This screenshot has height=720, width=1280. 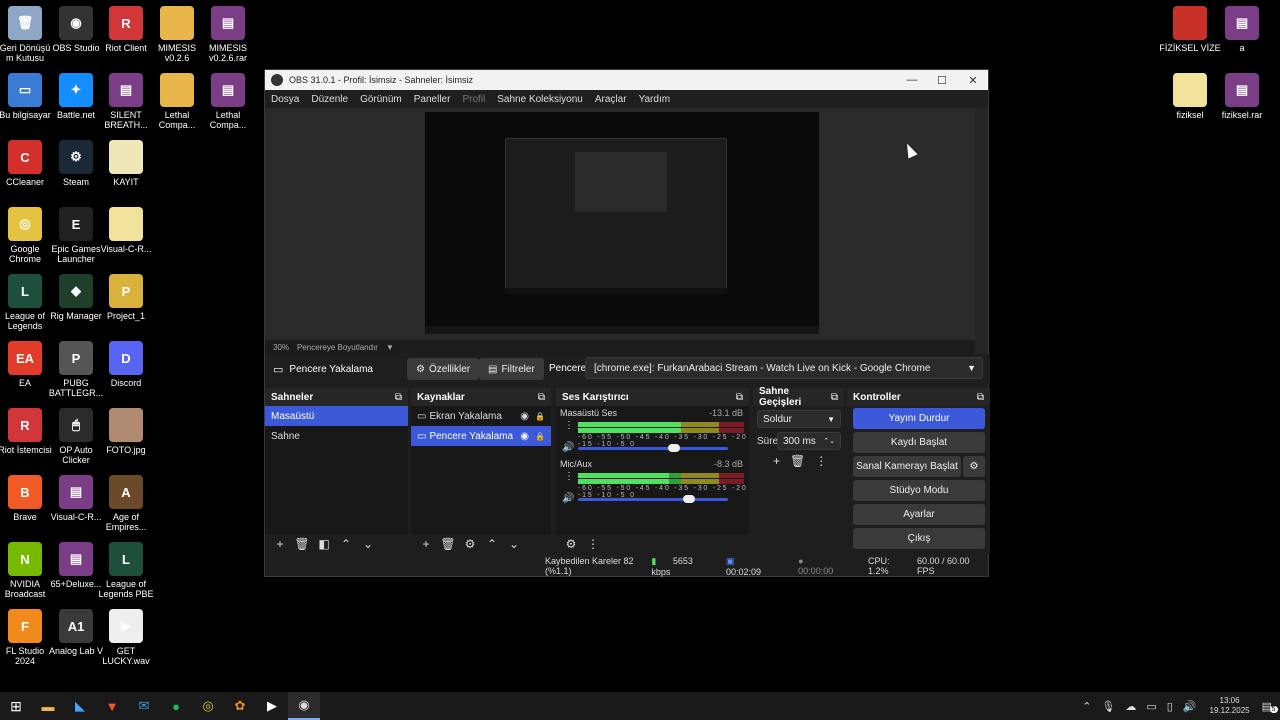 I want to click on add-transition-button: +, so click(x=776, y=461).